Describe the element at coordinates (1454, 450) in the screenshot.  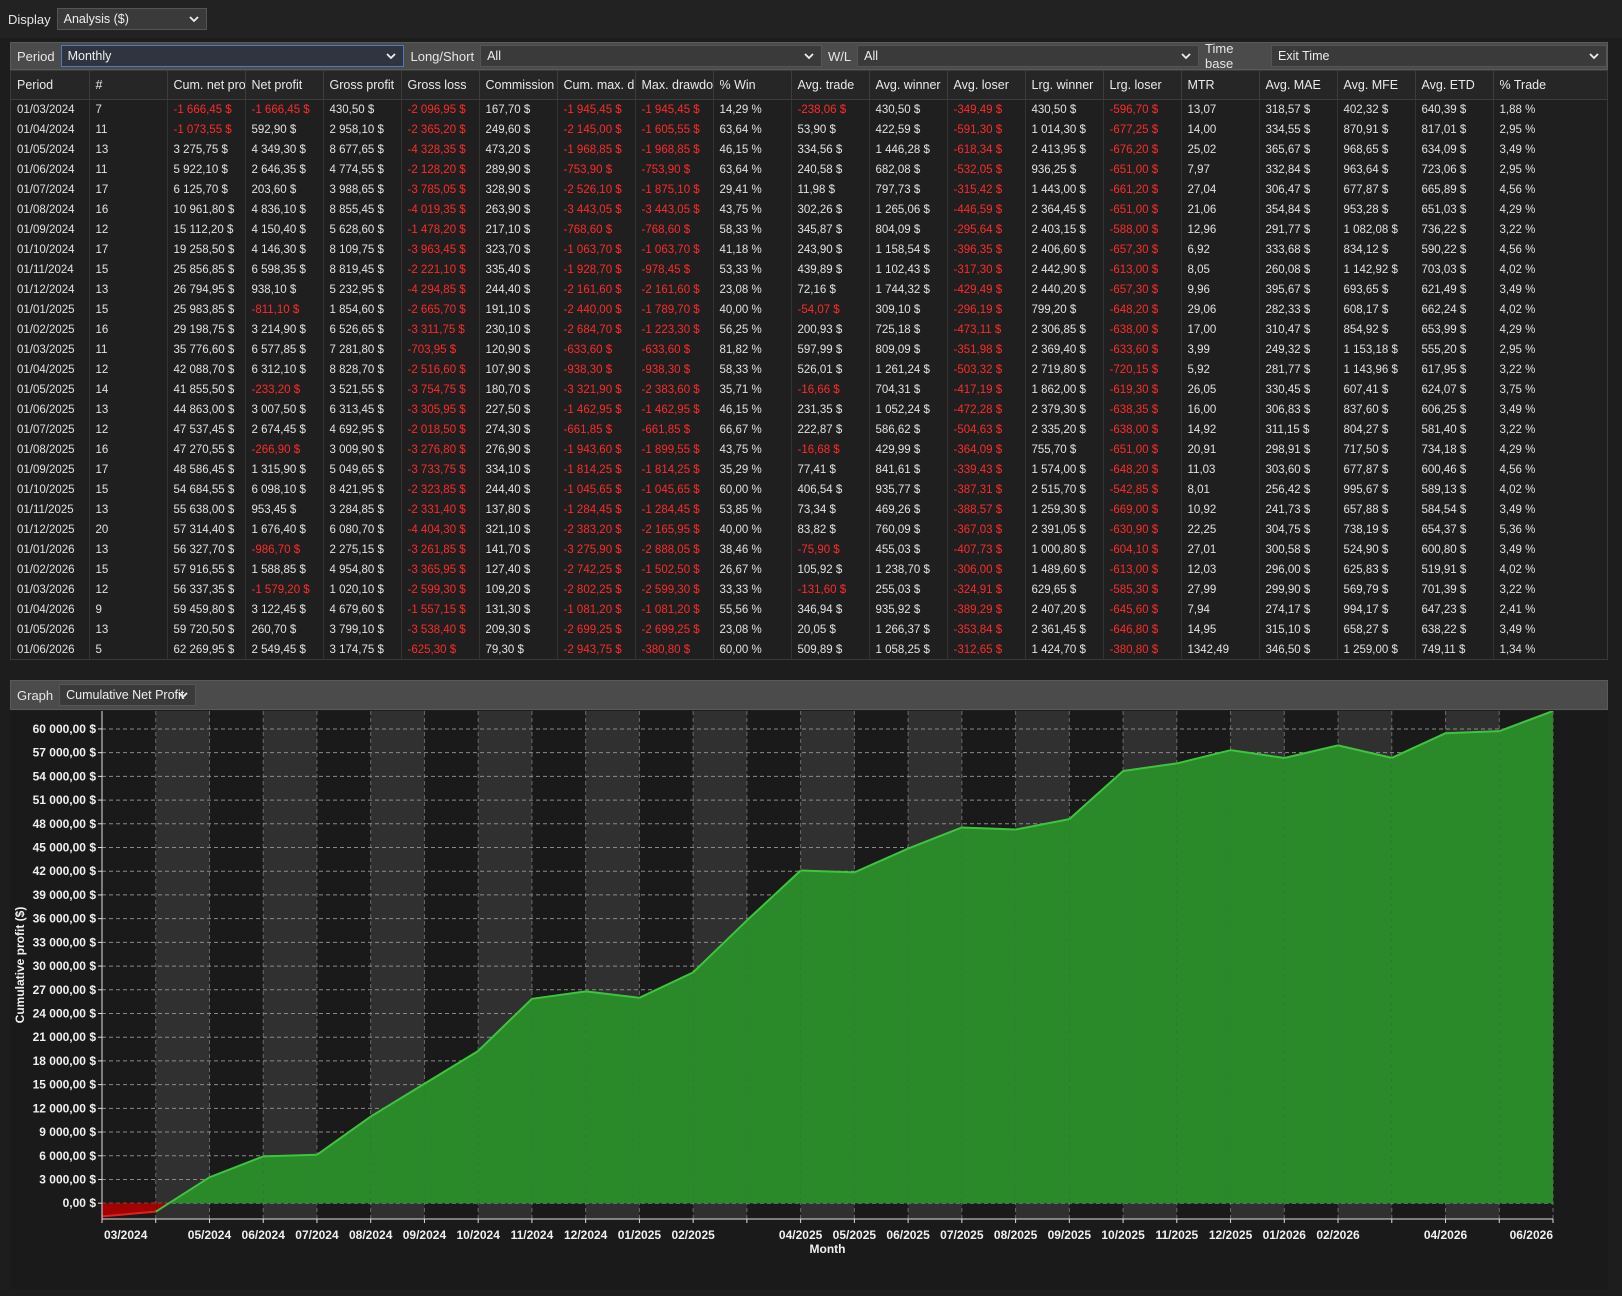
I see `table-cell: 734,18 $` at that location.